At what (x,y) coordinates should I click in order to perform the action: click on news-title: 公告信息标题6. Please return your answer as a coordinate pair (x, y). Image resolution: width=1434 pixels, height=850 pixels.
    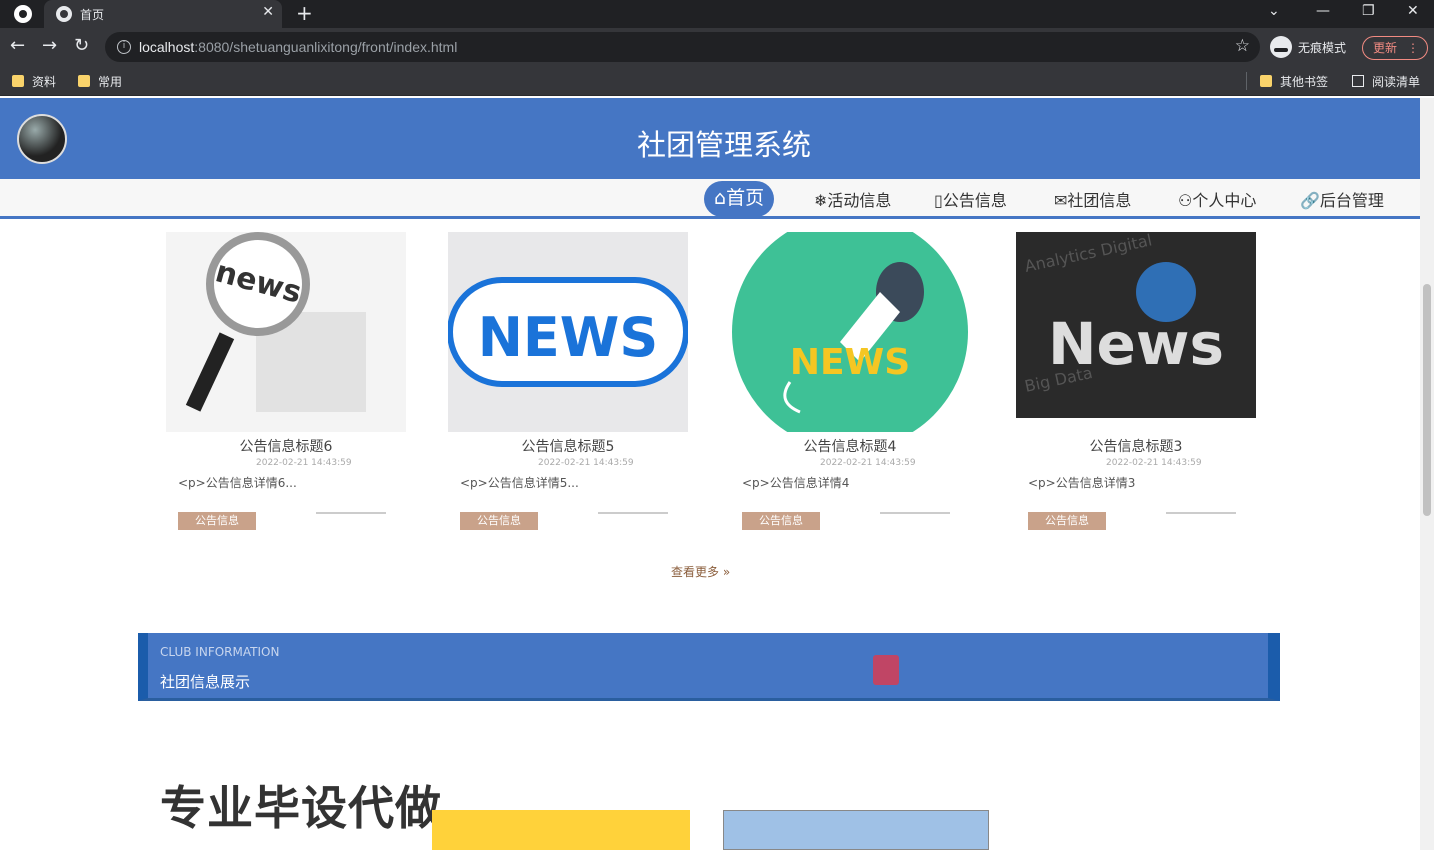
    Looking at the image, I should click on (286, 446).